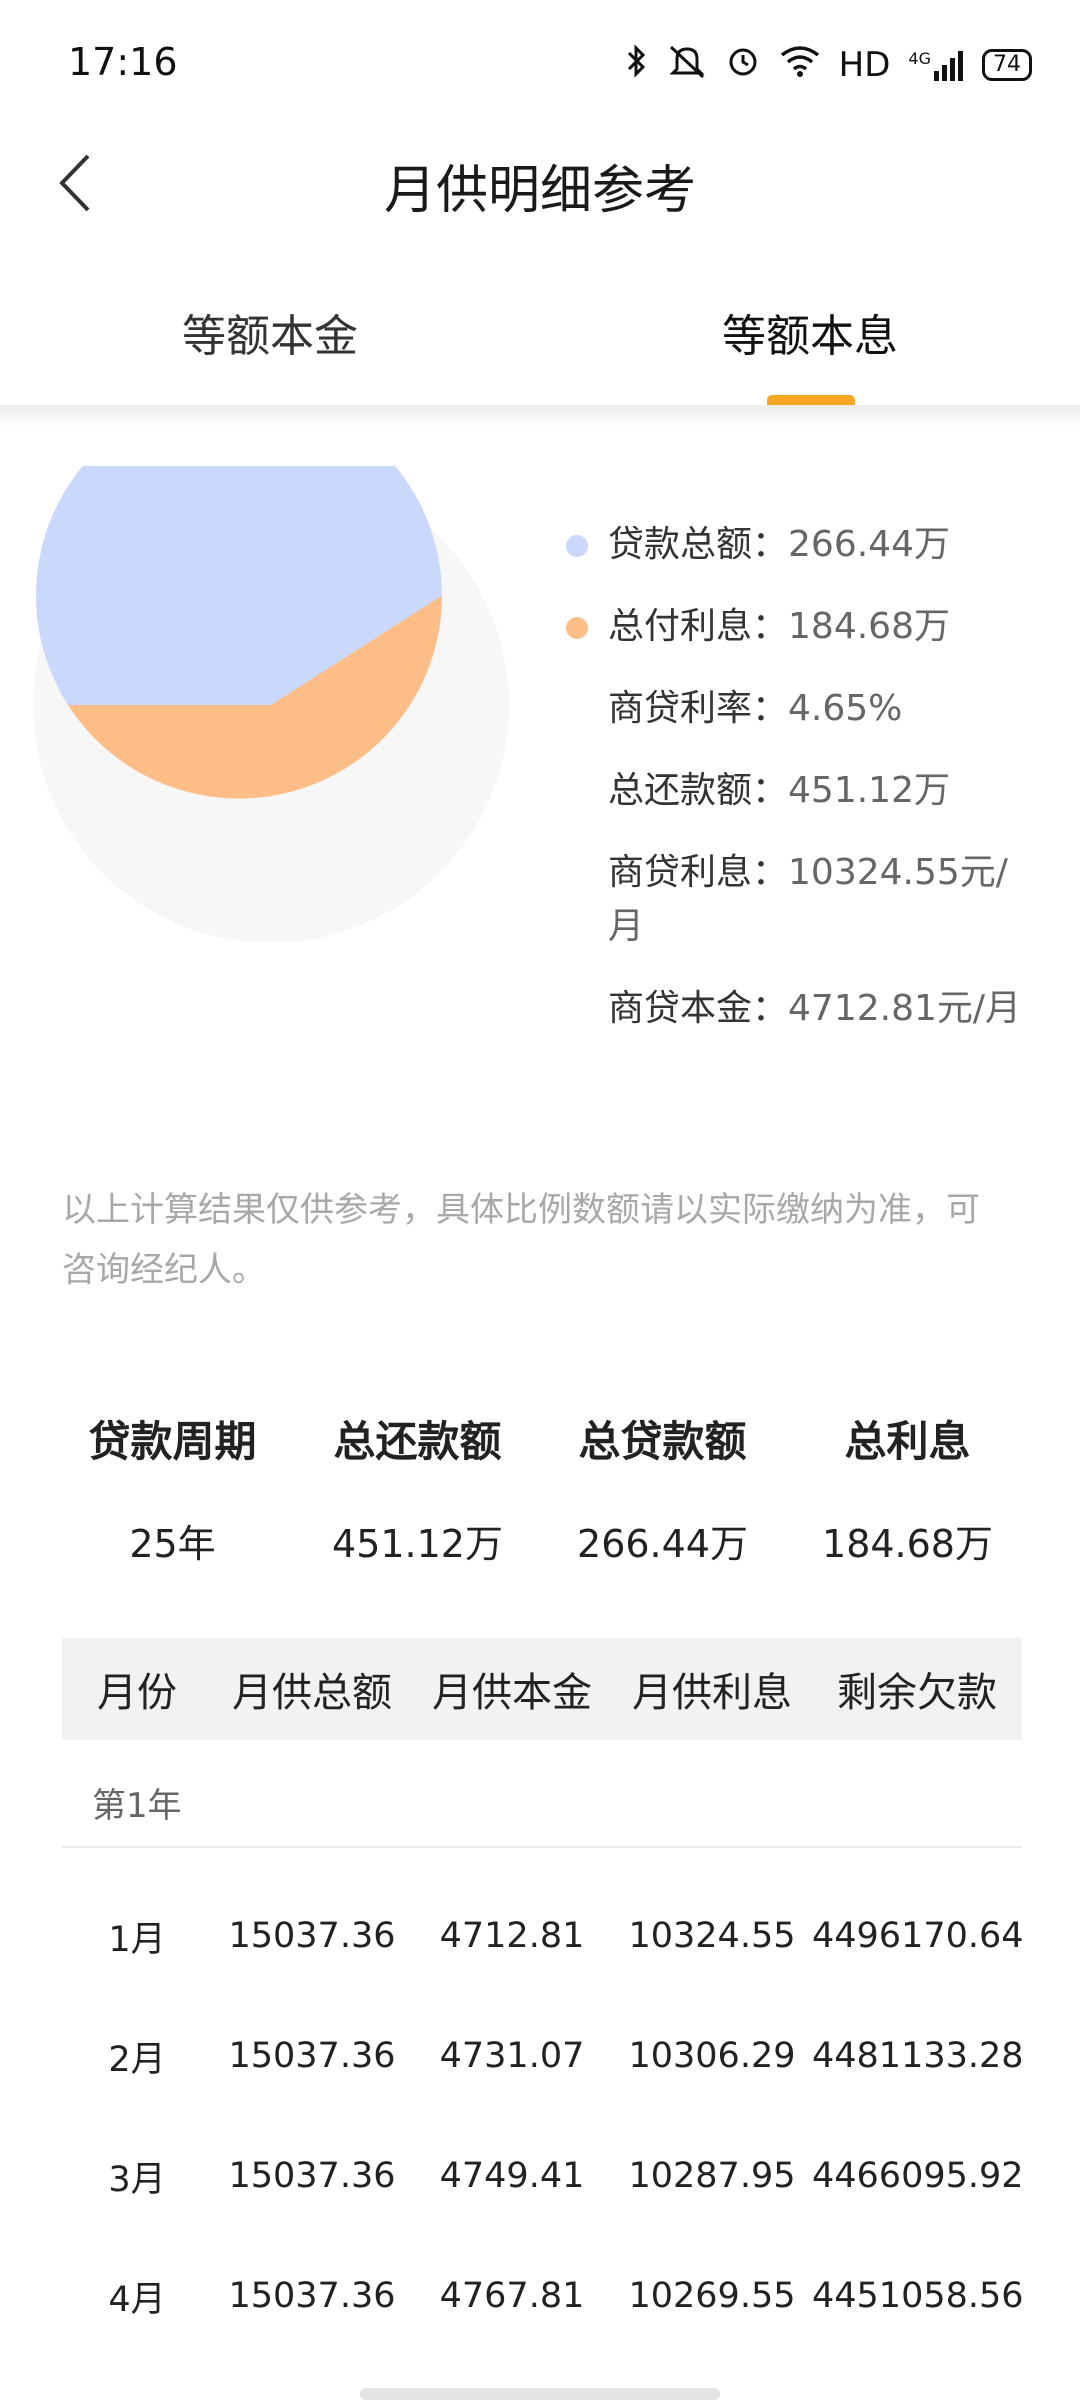 The image size is (1080, 2400). Describe the element at coordinates (172, 1491) in the screenshot. I see `summary-period: 贷款周期 25年` at that location.